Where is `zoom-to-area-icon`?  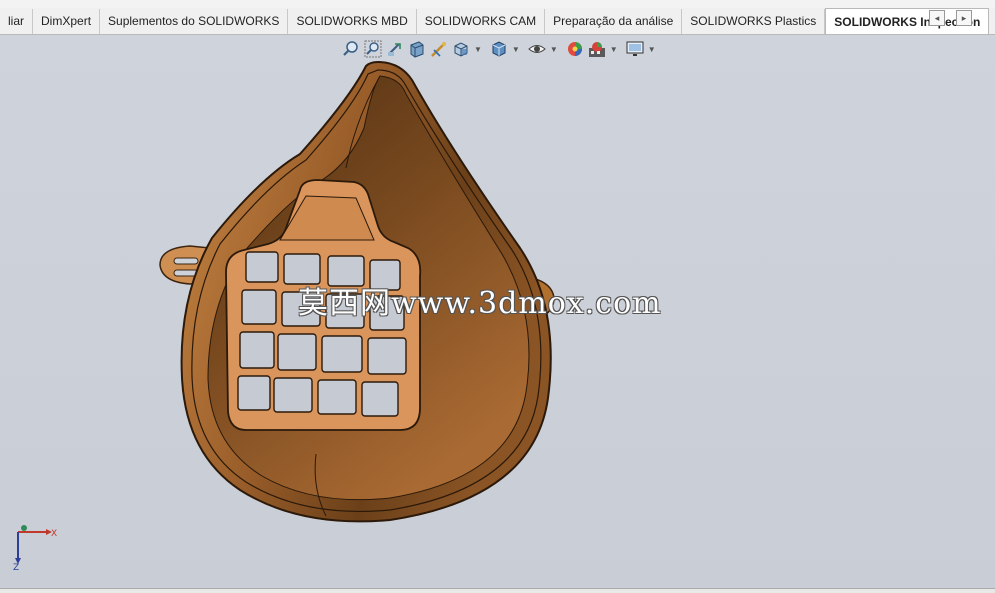 zoom-to-area-icon is located at coordinates (373, 49).